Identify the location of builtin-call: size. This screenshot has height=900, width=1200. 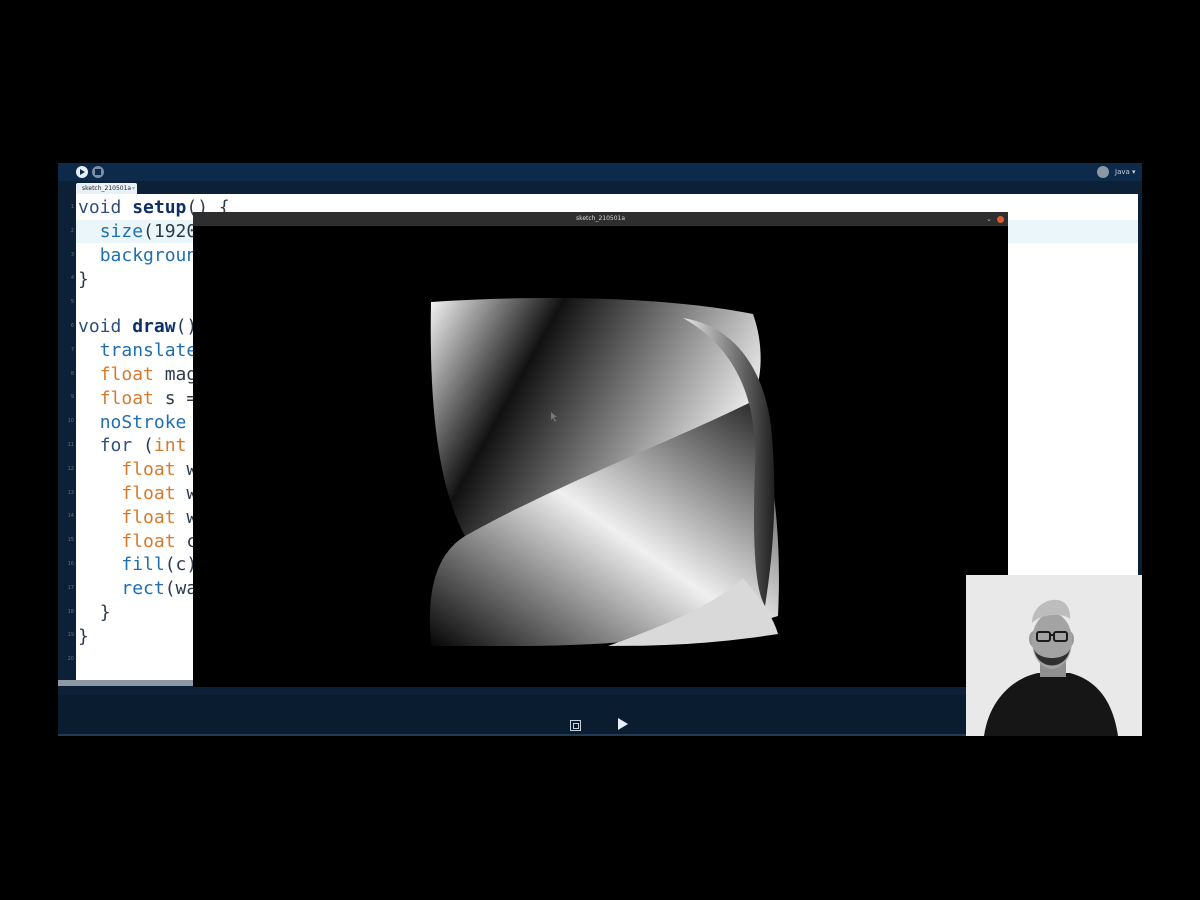
(121, 231).